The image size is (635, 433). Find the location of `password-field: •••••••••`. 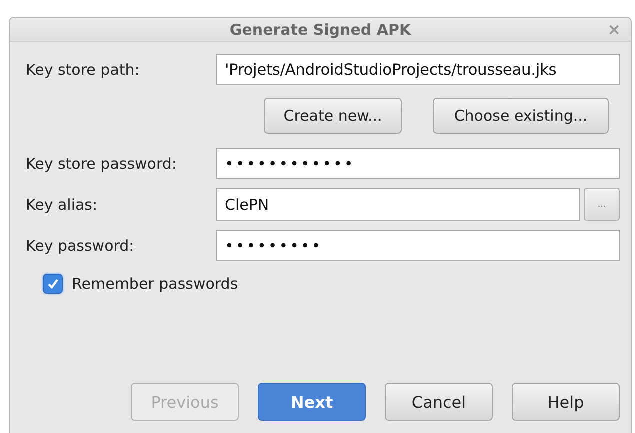

password-field: ••••••••• is located at coordinates (418, 245).